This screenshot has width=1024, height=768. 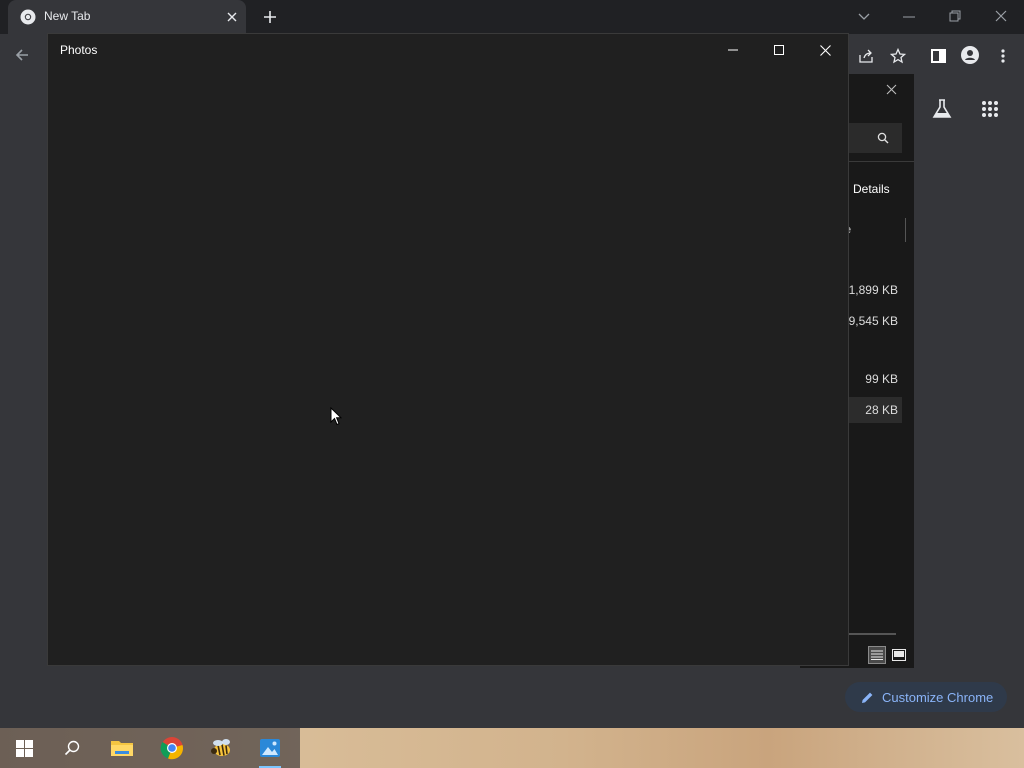 I want to click on minimize-button, so click(x=733, y=50).